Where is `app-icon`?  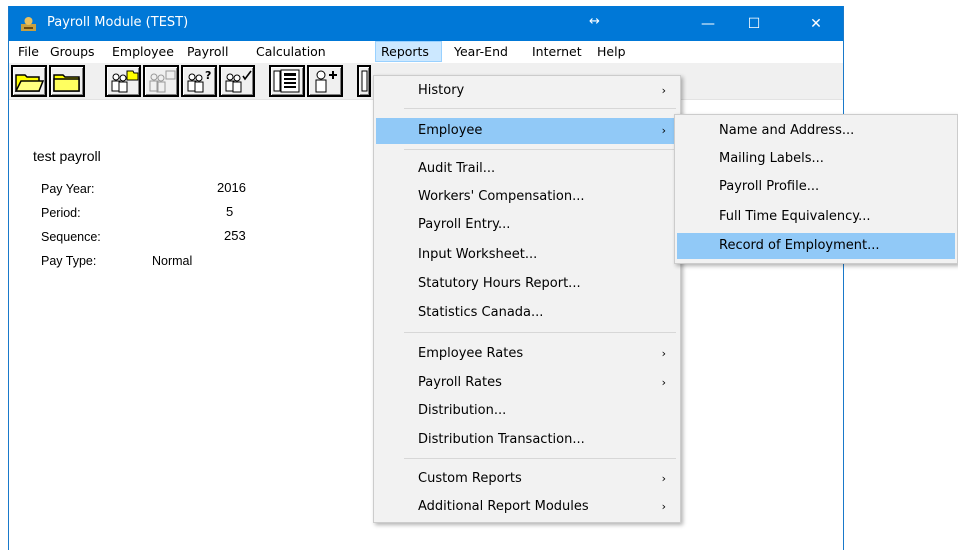
app-icon is located at coordinates (28, 24).